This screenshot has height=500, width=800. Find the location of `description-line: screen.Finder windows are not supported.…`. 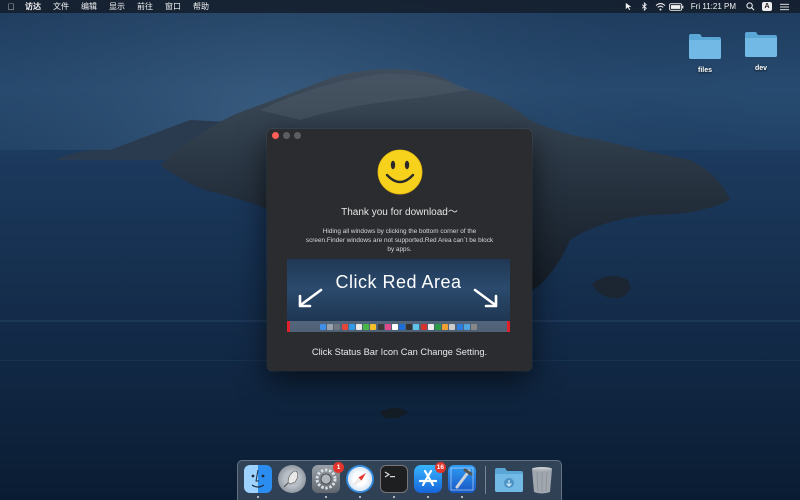

description-line: screen.Finder windows are not supported.… is located at coordinates (399, 240).